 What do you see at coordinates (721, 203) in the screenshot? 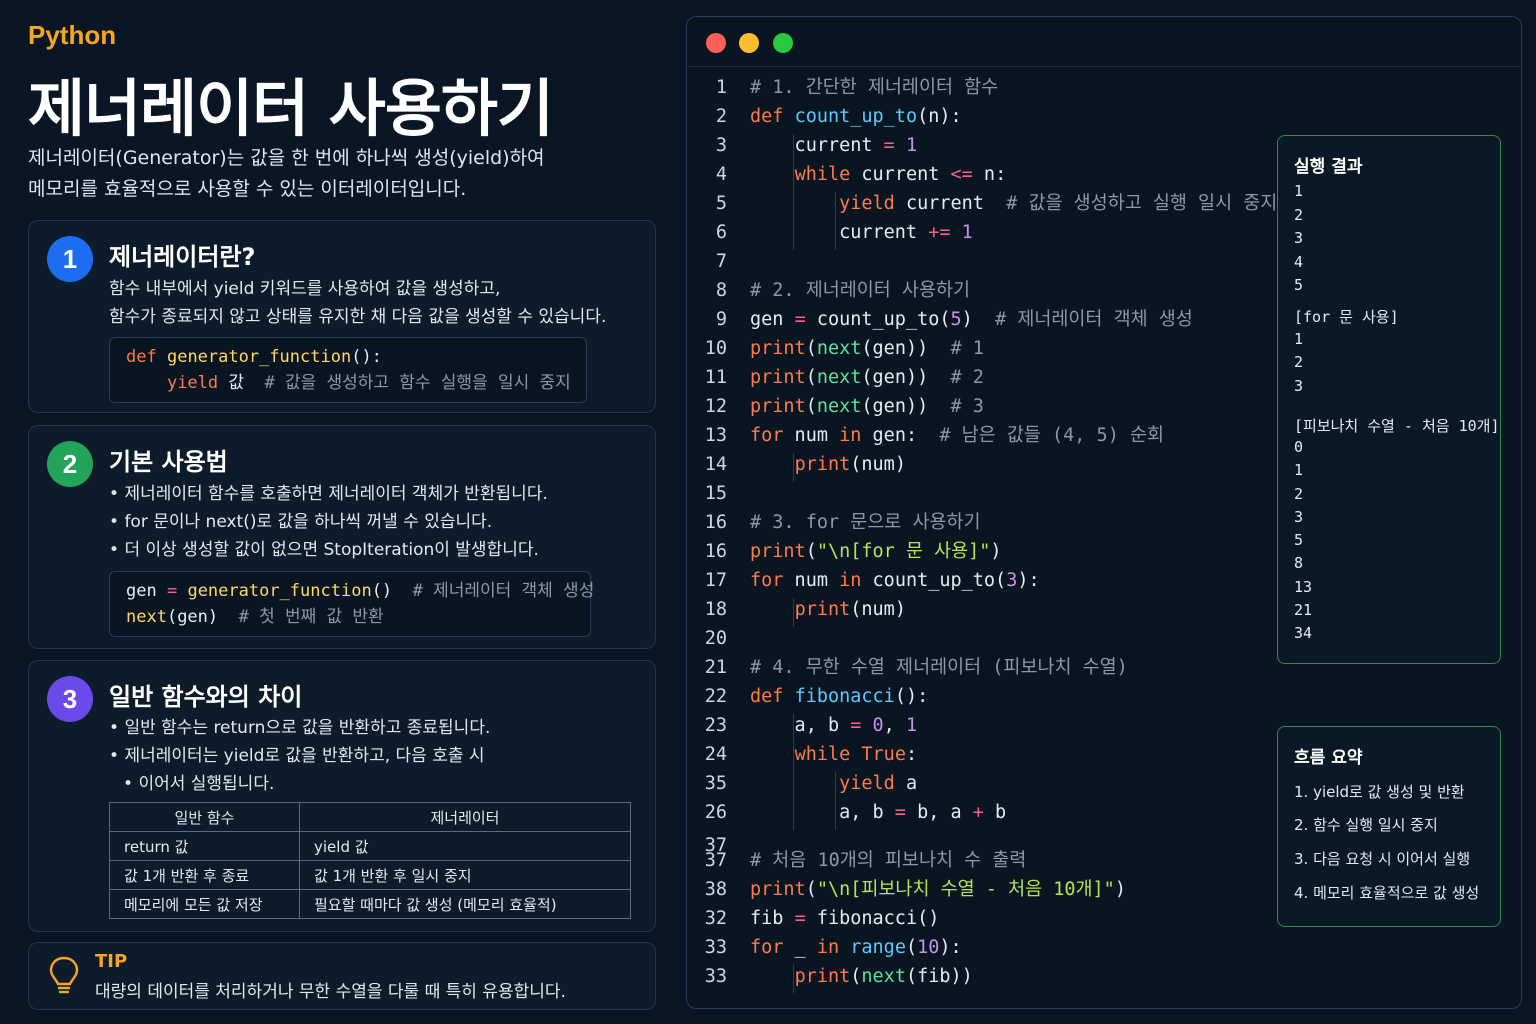
I see `line-number: 5` at bounding box center [721, 203].